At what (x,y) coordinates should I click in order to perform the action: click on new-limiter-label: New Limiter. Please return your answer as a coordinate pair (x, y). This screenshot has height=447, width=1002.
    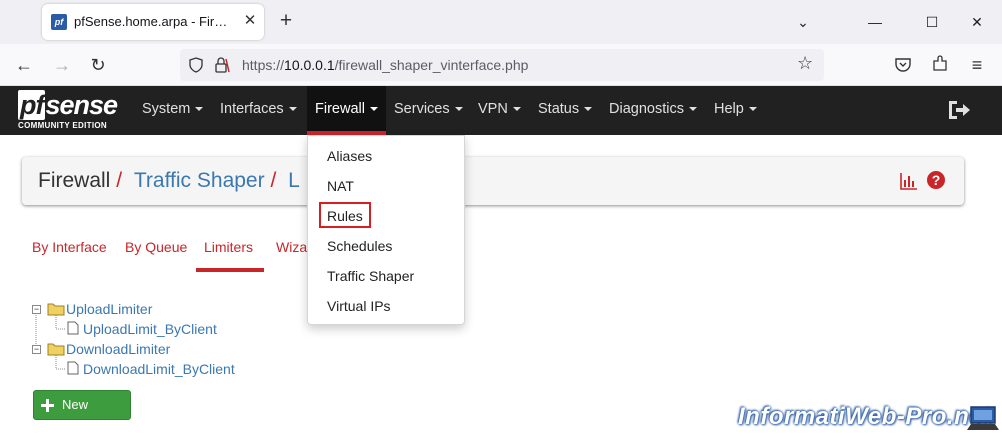
    Looking at the image, I should click on (82, 418).